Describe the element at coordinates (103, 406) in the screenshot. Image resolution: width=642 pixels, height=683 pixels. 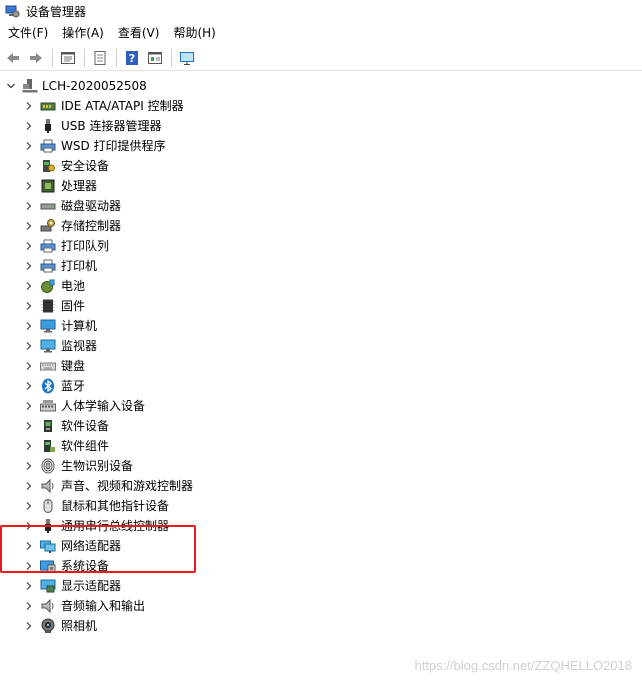
I see `tree-item-label: 人体学输入设备` at that location.